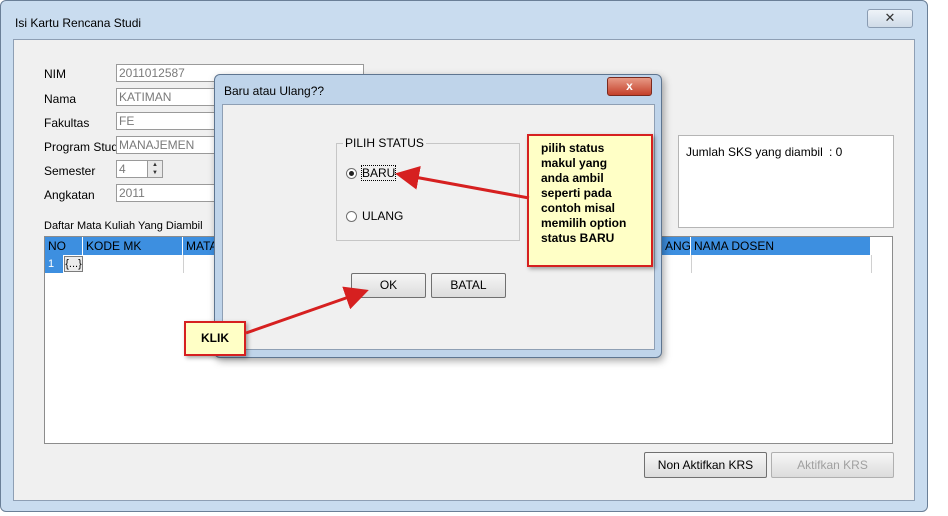 This screenshot has height=516, width=948. Describe the element at coordinates (836, 152) in the screenshot. I see `sks-value: : 0` at that location.